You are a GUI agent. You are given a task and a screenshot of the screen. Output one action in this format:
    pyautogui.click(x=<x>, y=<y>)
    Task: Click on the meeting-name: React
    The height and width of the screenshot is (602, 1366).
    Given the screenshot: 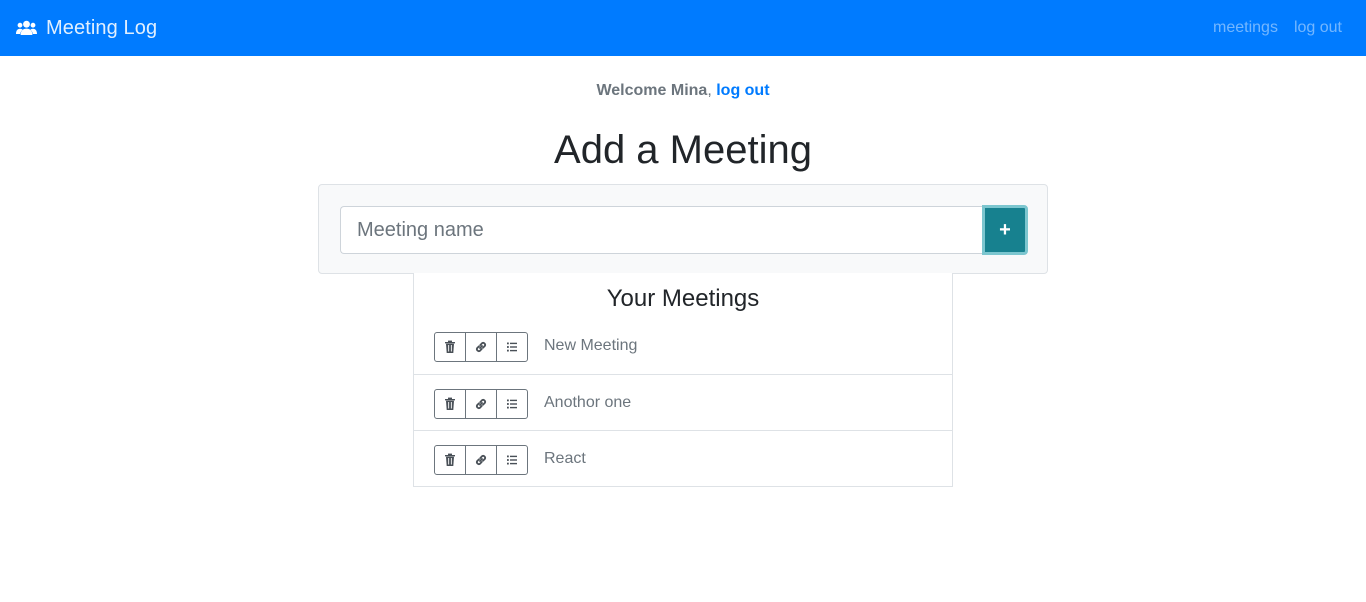 What is the action you would take?
    pyautogui.click(x=565, y=459)
    